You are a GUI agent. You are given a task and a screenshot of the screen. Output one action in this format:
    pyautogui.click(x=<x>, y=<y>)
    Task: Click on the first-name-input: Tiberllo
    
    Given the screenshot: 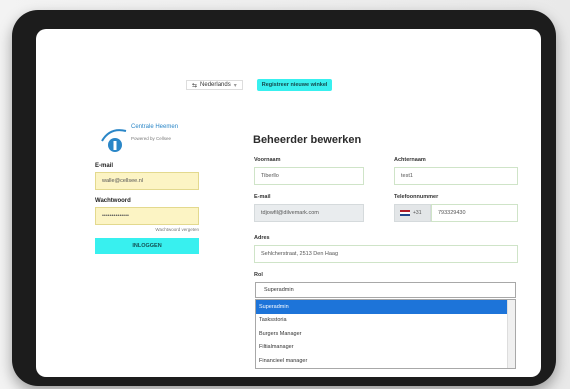 What is the action you would take?
    pyautogui.click(x=309, y=176)
    